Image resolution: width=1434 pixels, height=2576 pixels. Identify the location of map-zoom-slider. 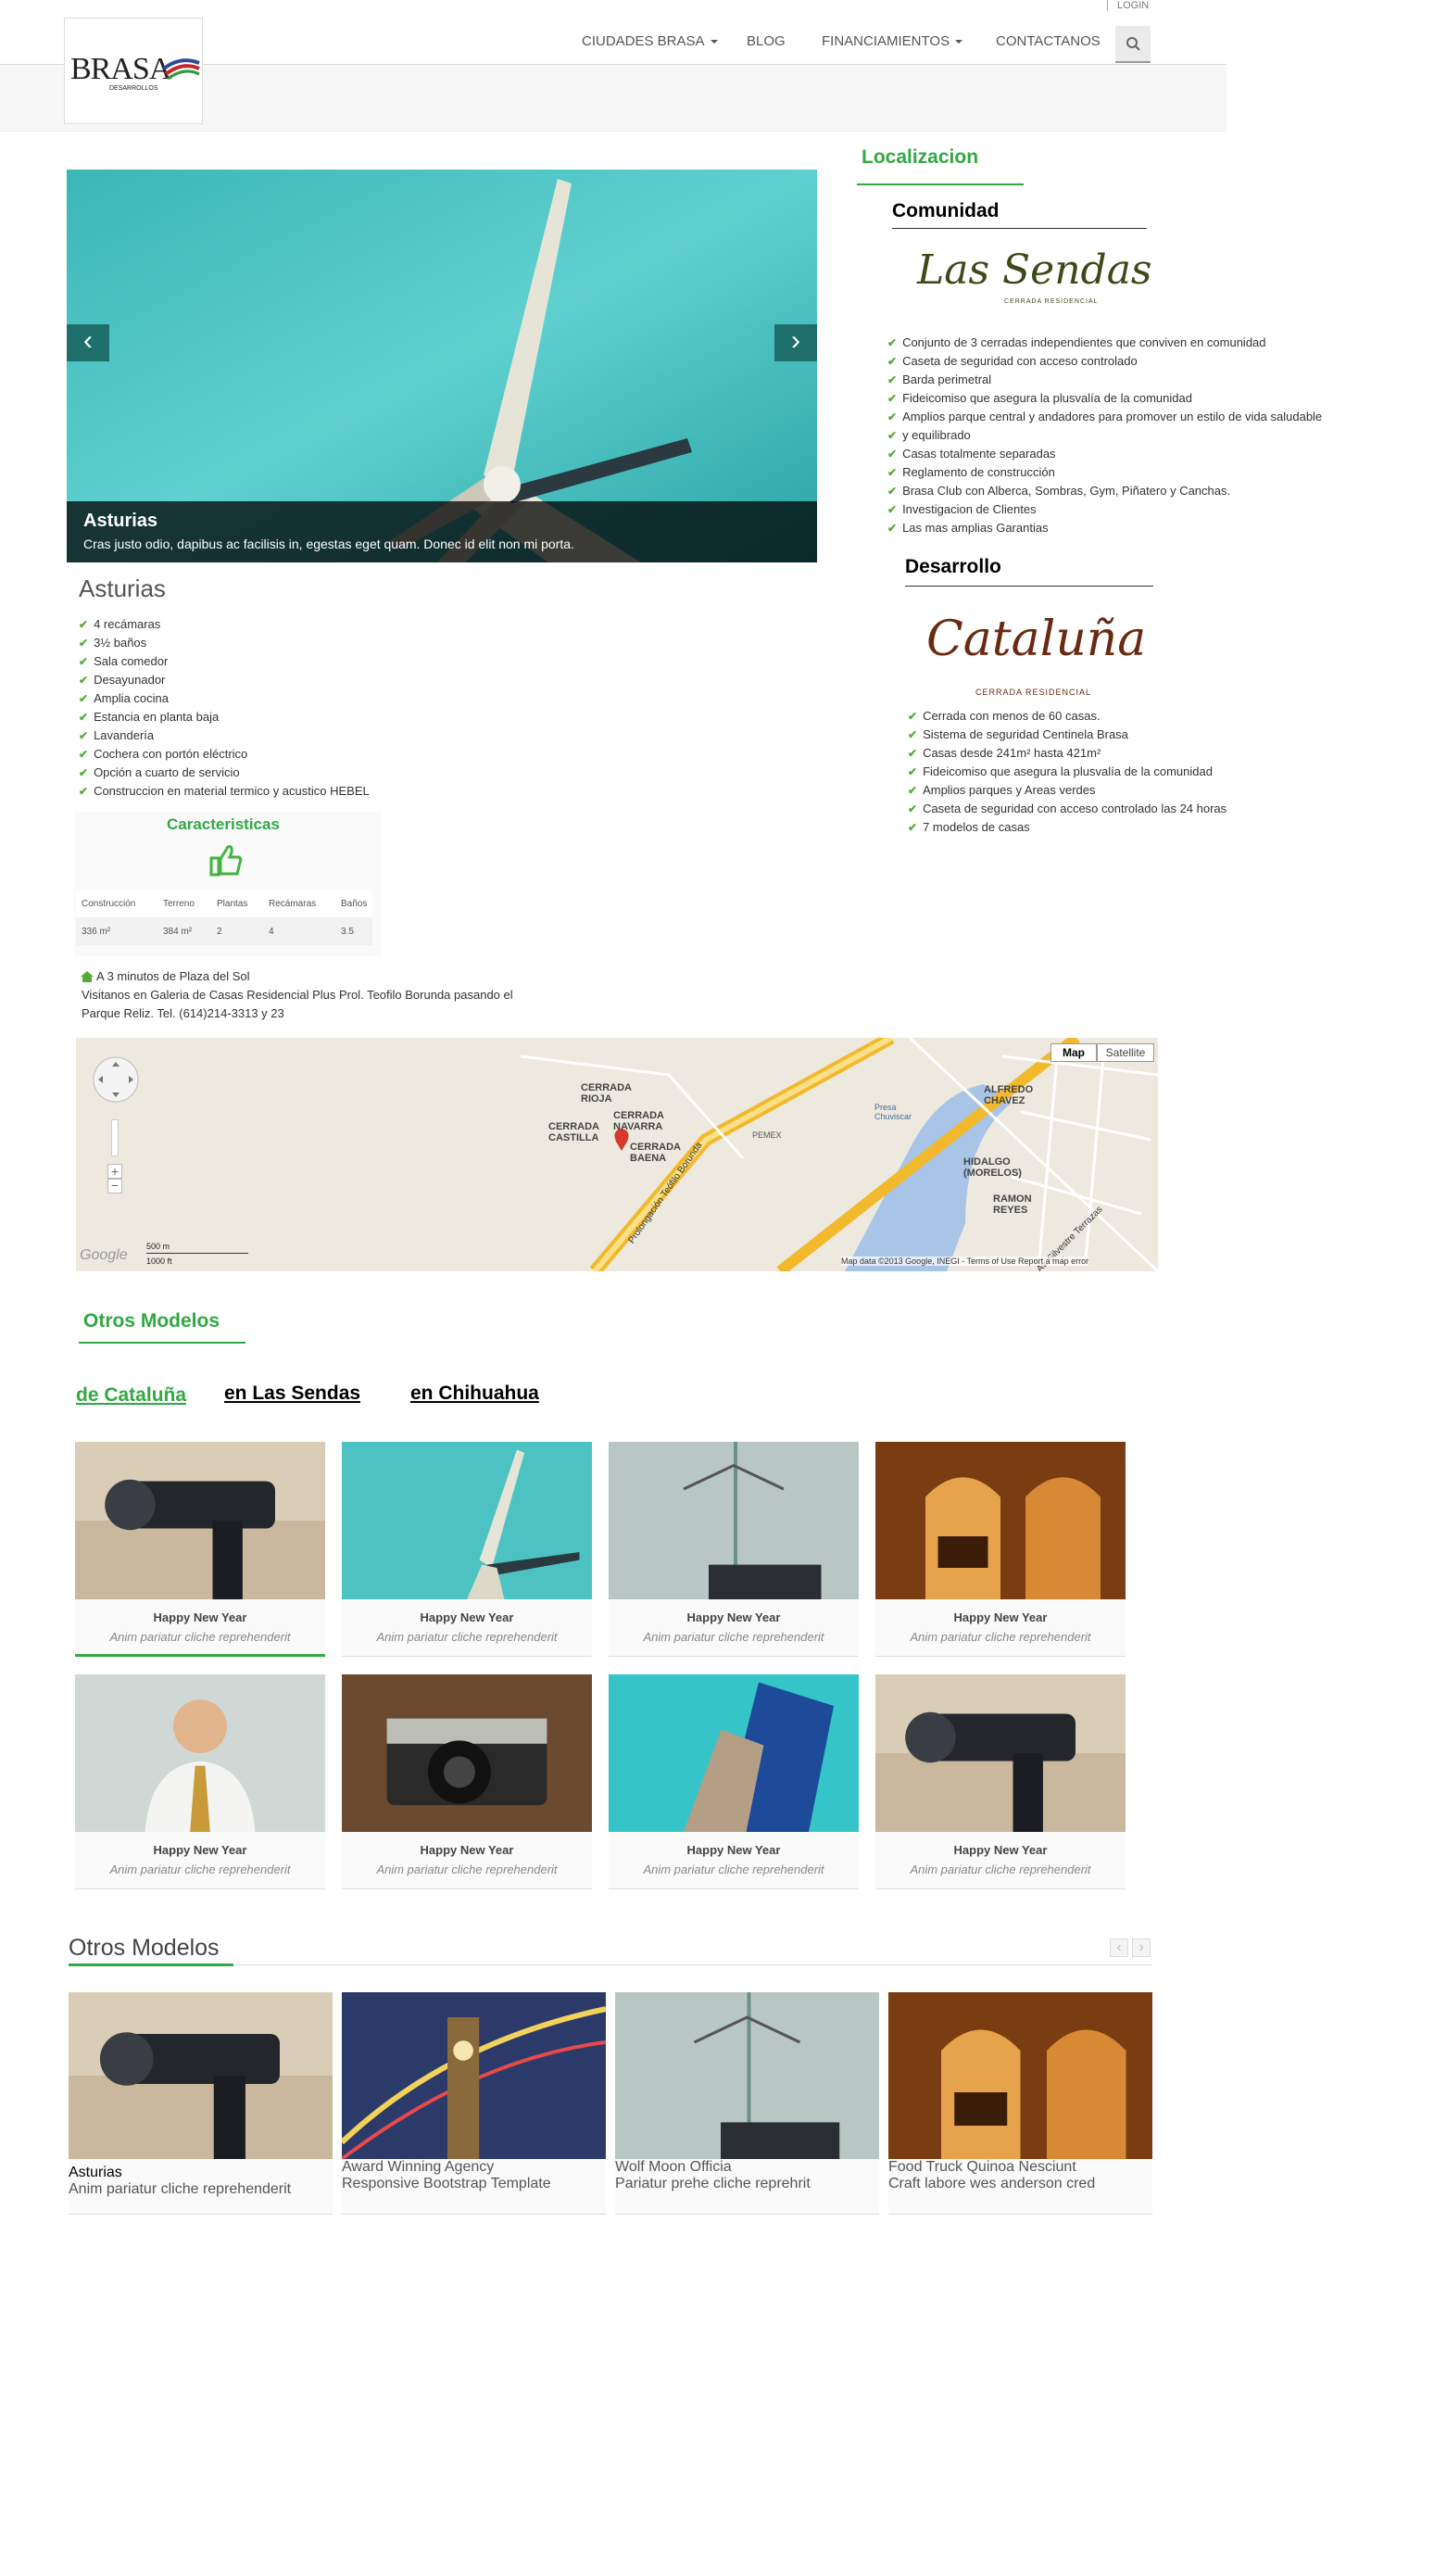
(115, 1137).